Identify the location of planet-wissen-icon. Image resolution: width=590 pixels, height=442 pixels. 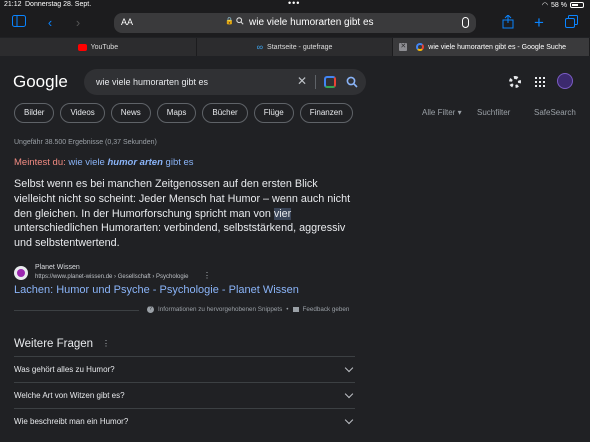
(21, 273).